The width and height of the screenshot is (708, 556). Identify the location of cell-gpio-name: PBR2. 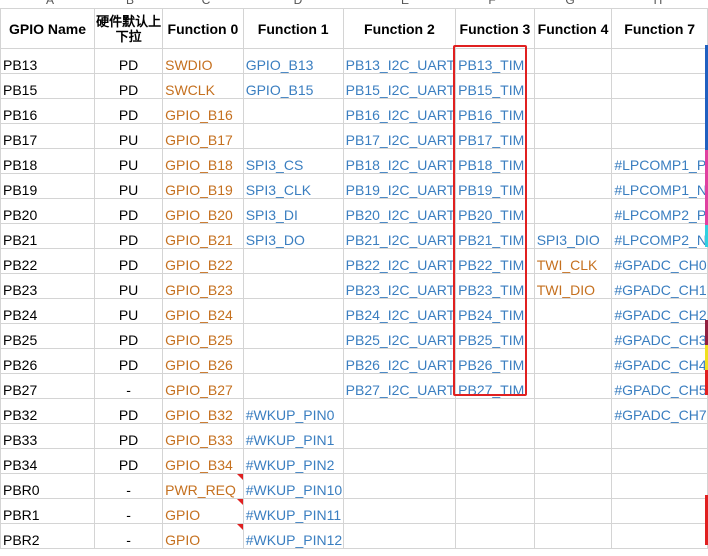
(48, 536).